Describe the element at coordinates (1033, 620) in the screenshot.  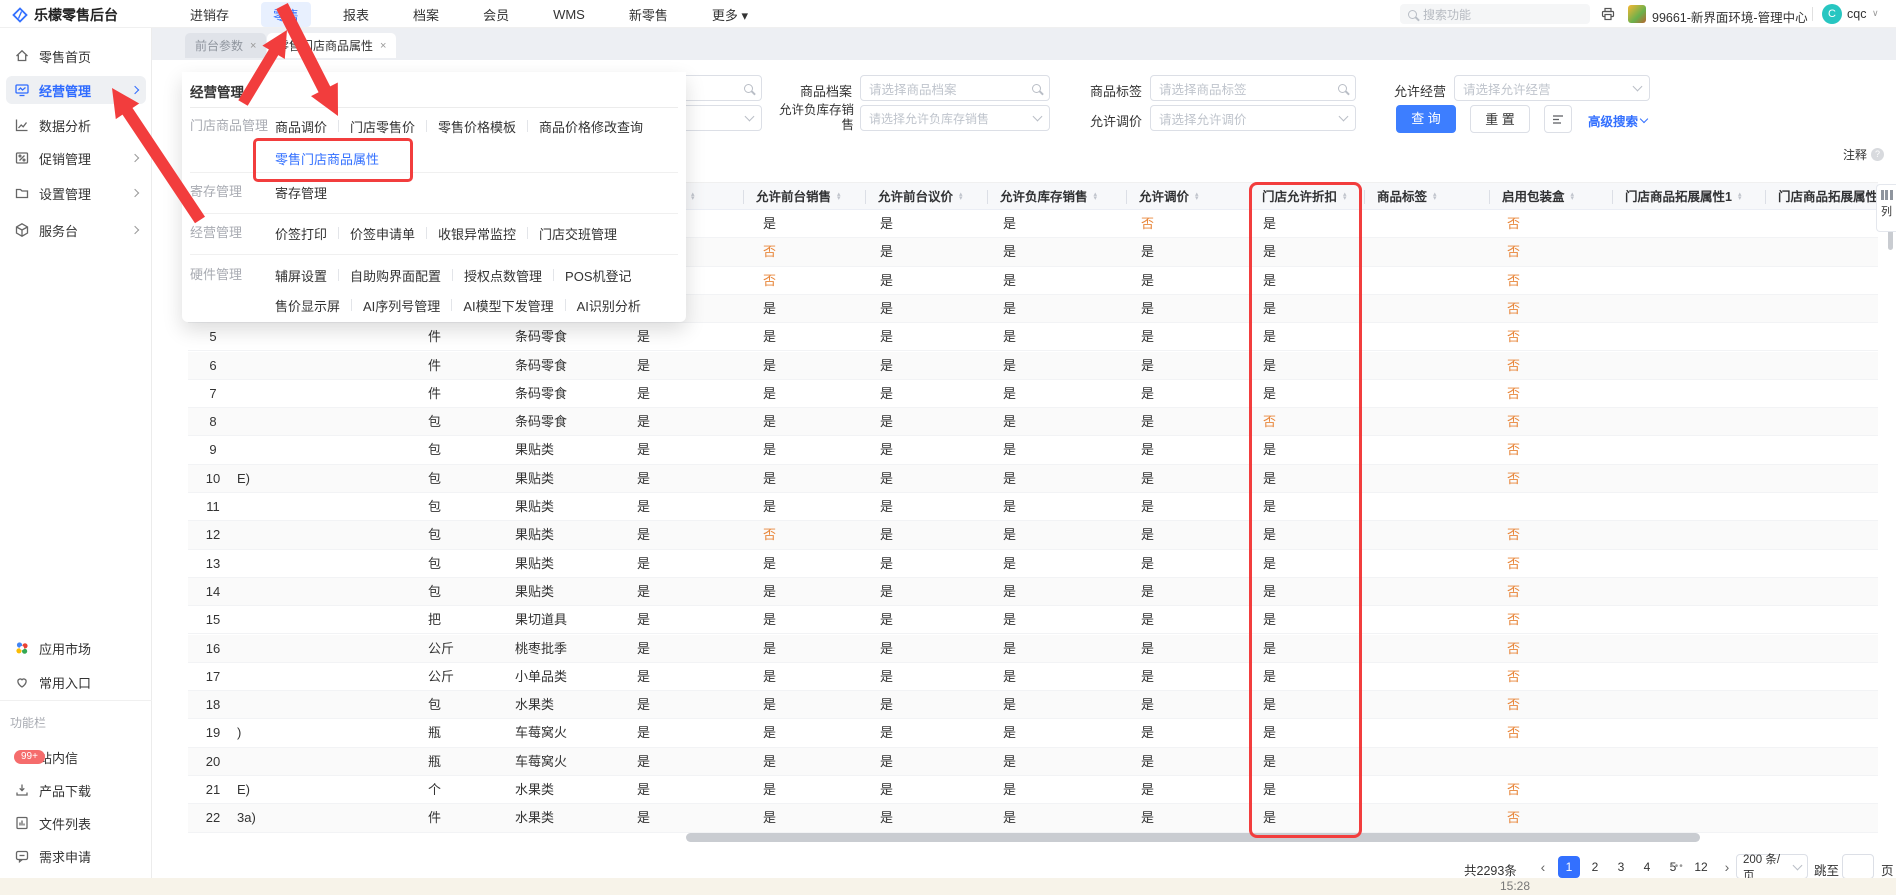
I see `table-row: 15 把 果切道具 是 是 是 是 是 是 否` at that location.